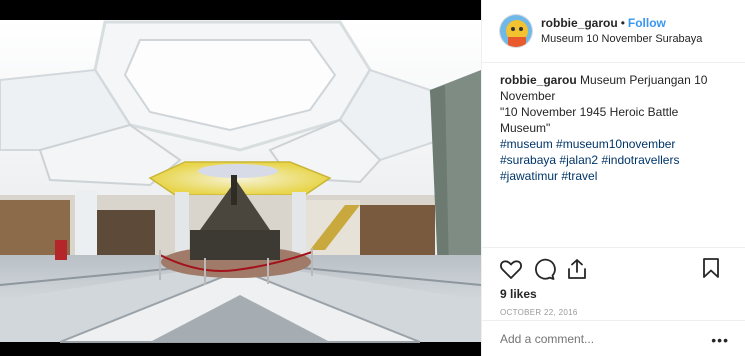 Image resolution: width=745 pixels, height=356 pixels. Describe the element at coordinates (544, 269) in the screenshot. I see `comment-icon` at that location.